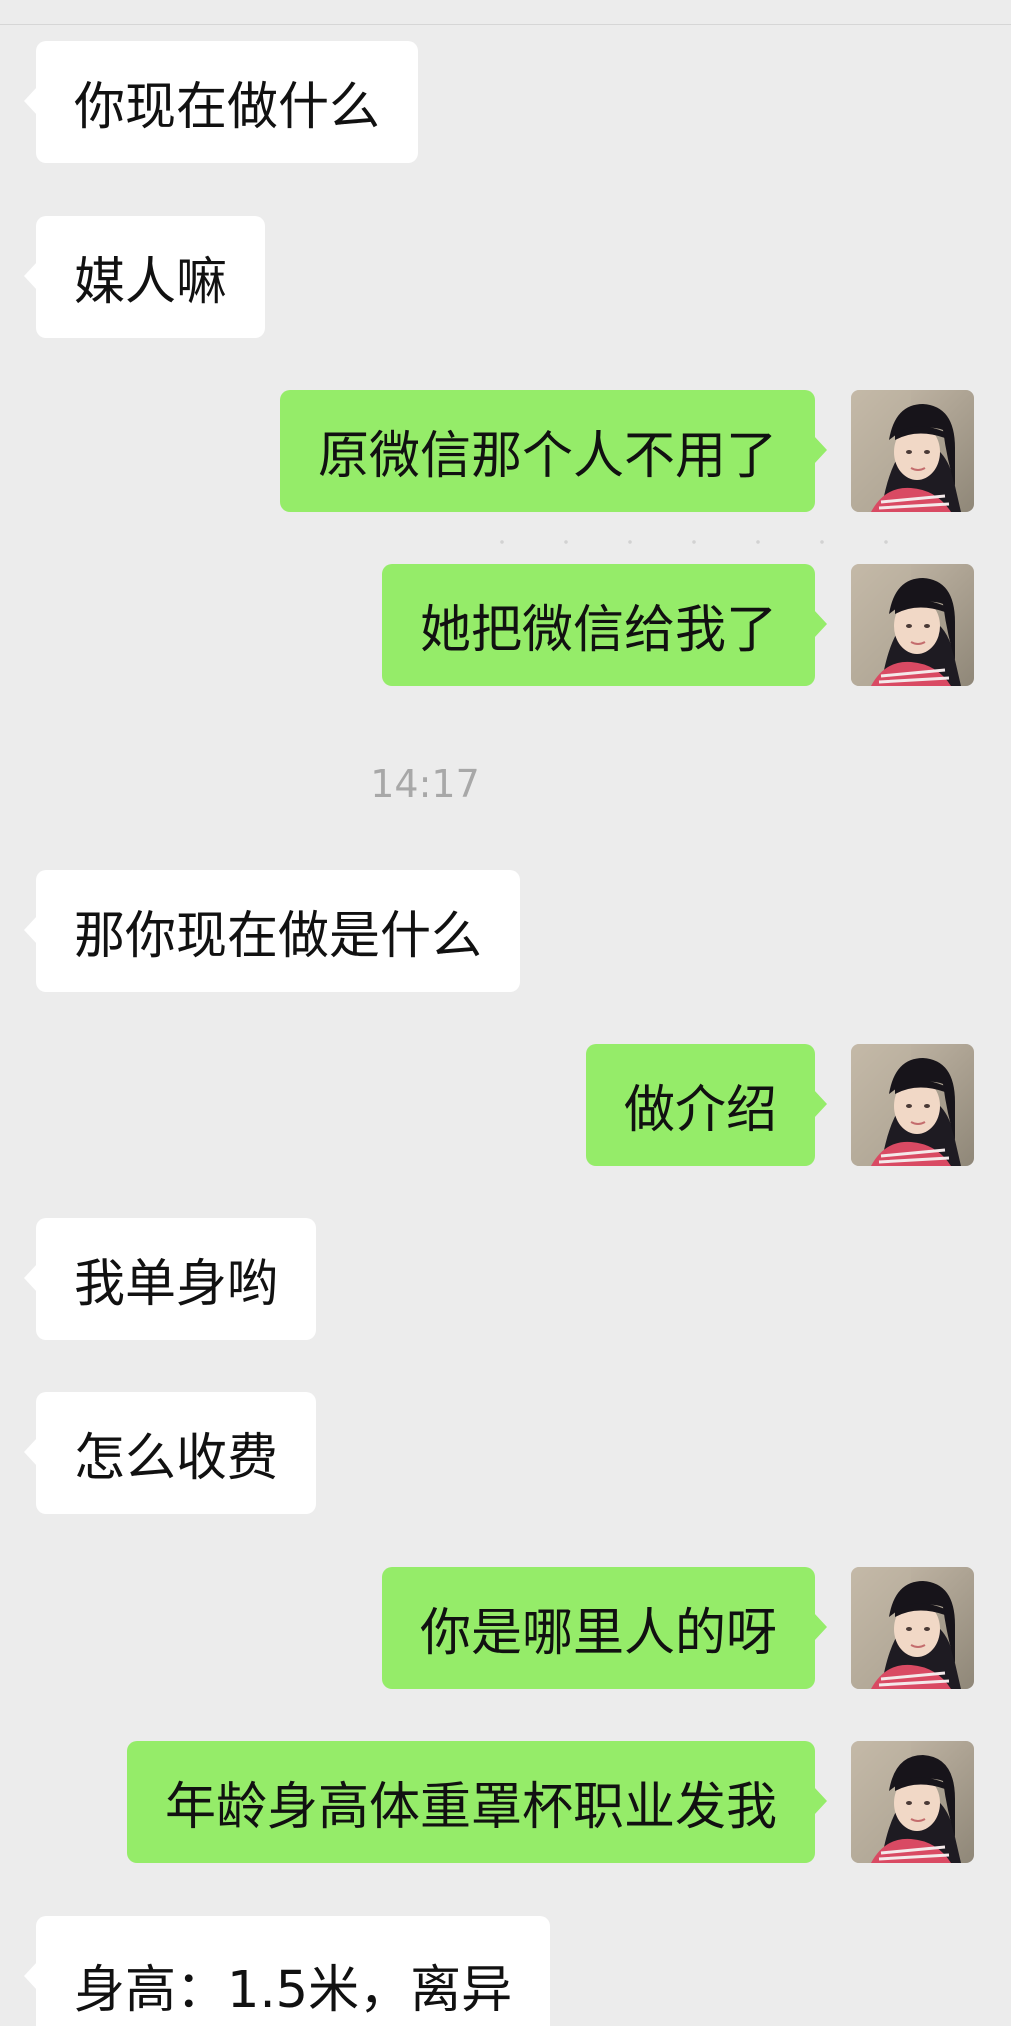 Image resolution: width=1011 pixels, height=2026 pixels. Describe the element at coordinates (227, 107) in the screenshot. I see `message-text: 你现在做什么` at that location.